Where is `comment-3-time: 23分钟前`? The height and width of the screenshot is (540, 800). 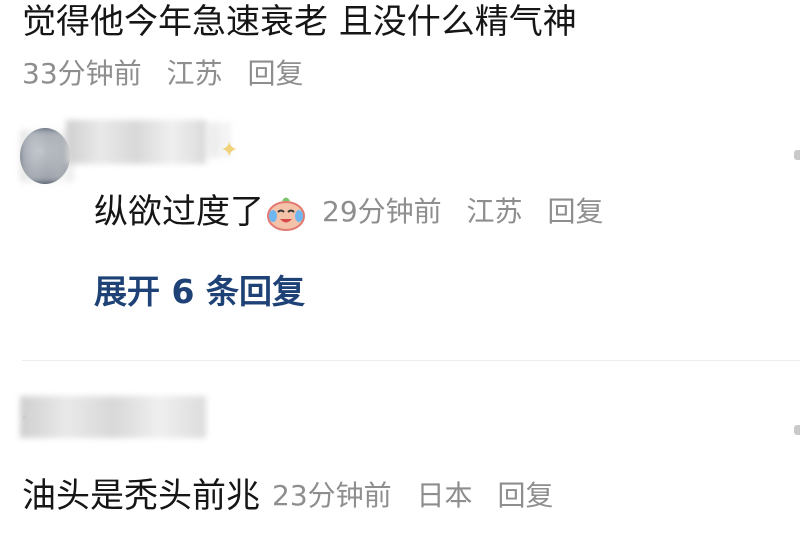 comment-3-time: 23分钟前 is located at coordinates (332, 495).